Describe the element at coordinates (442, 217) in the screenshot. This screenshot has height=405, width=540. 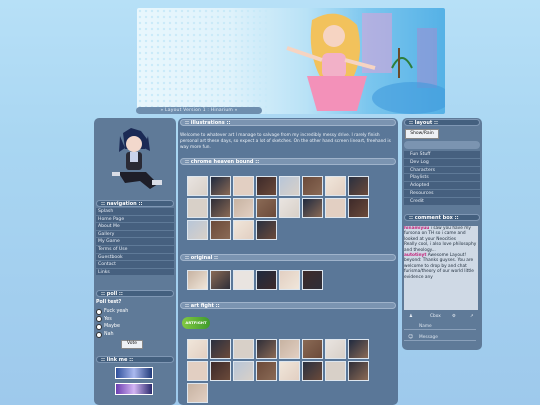
I see `comment-box-title: :: comment box ::` at that location.